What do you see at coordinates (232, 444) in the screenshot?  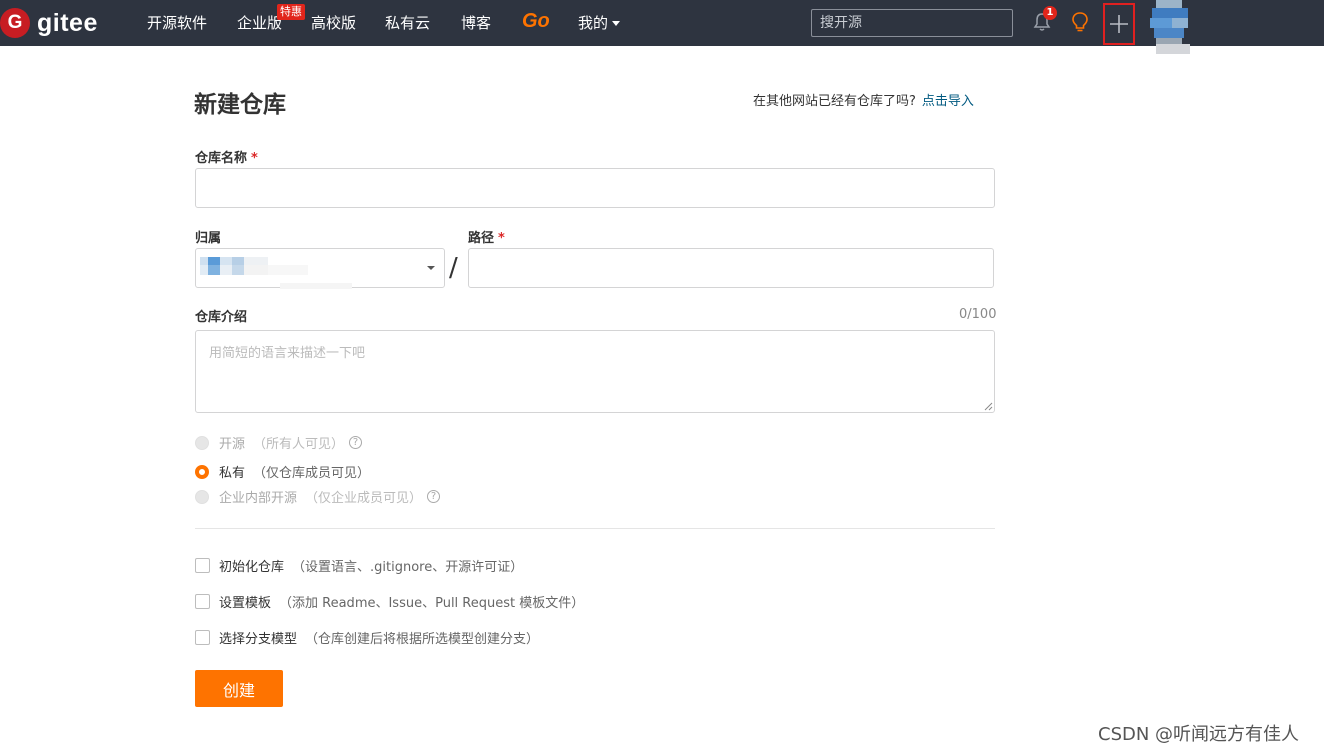 I see `radio-label: 开源` at bounding box center [232, 444].